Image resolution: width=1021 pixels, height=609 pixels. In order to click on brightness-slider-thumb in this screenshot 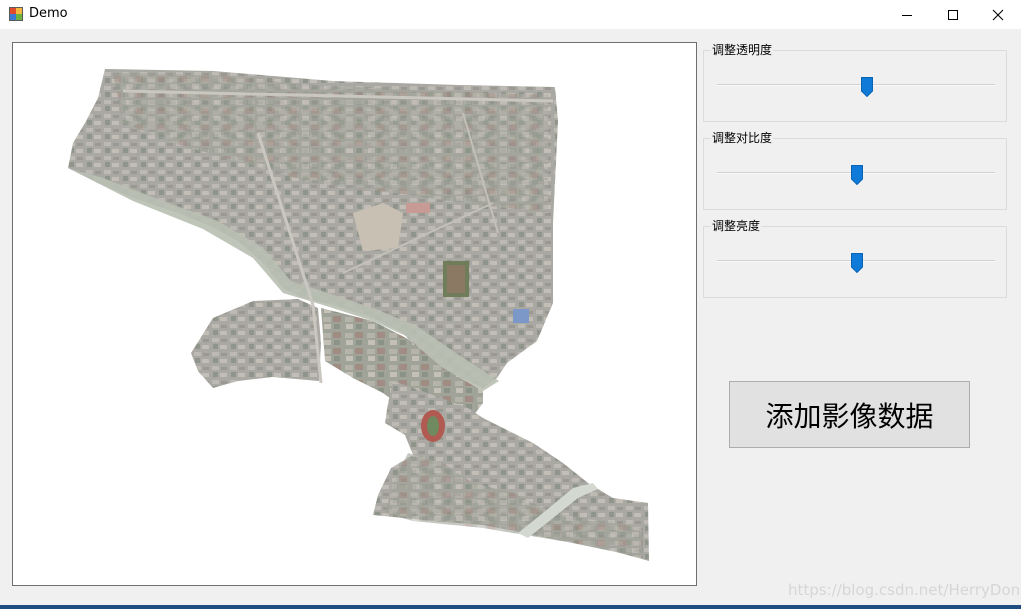, I will do `click(857, 263)`.